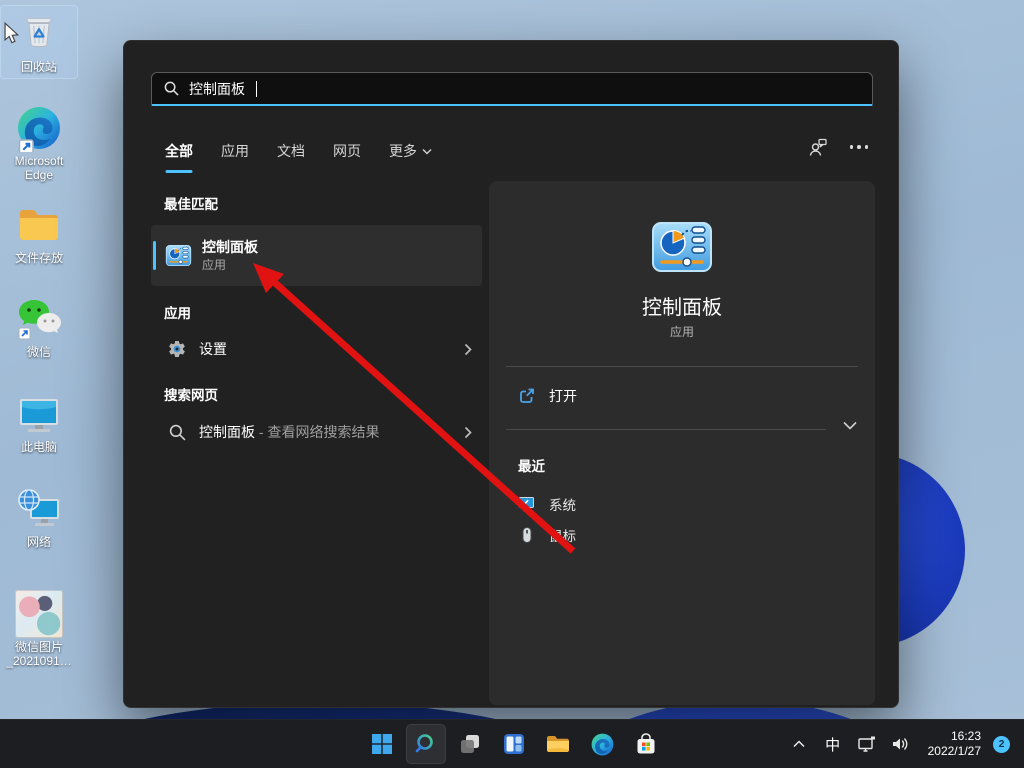 The image size is (1024, 768). What do you see at coordinates (230, 247) in the screenshot?
I see `best-match-title: 控制面板` at bounding box center [230, 247].